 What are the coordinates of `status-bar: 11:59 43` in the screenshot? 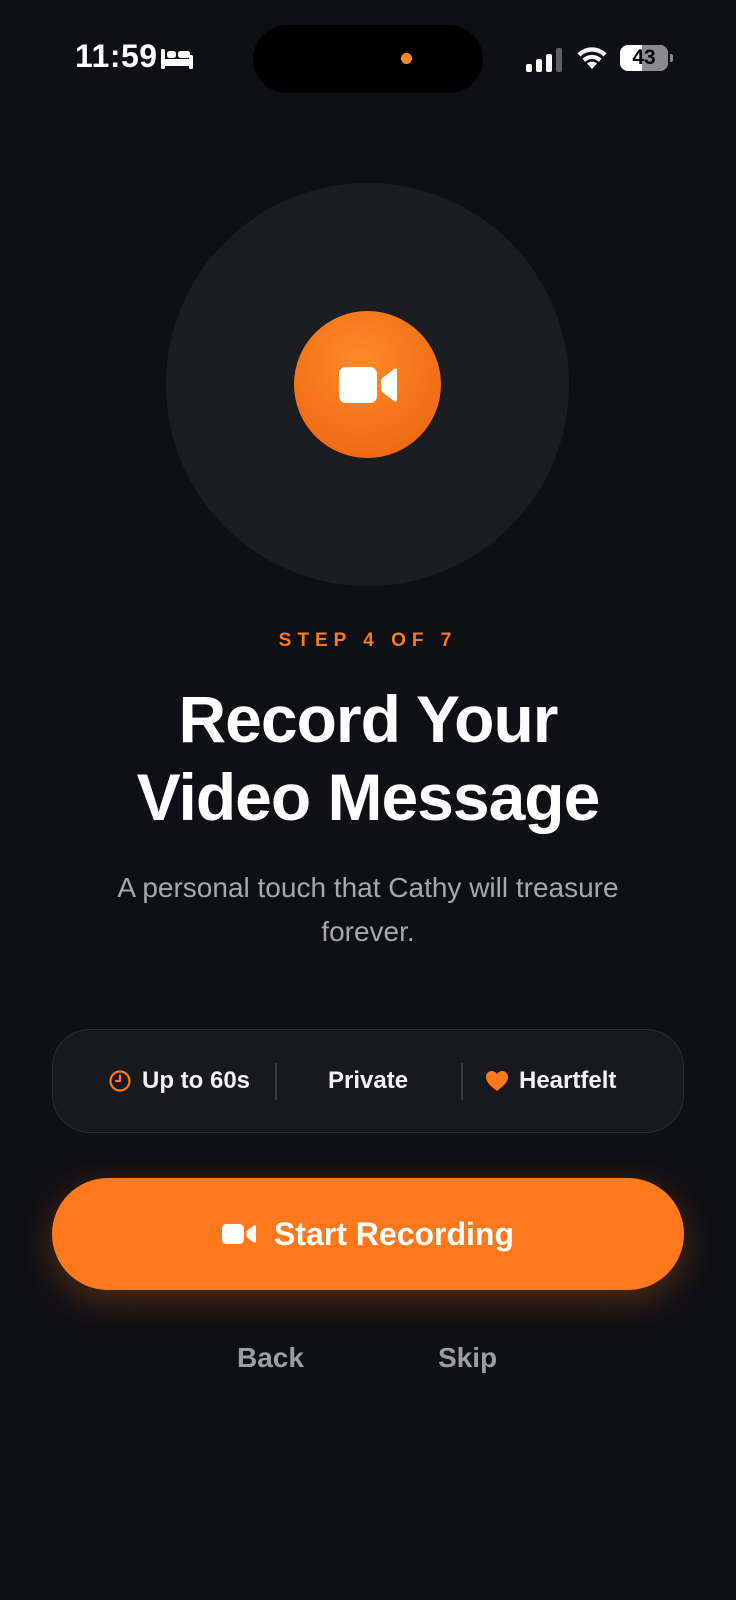 It's located at (368, 55).